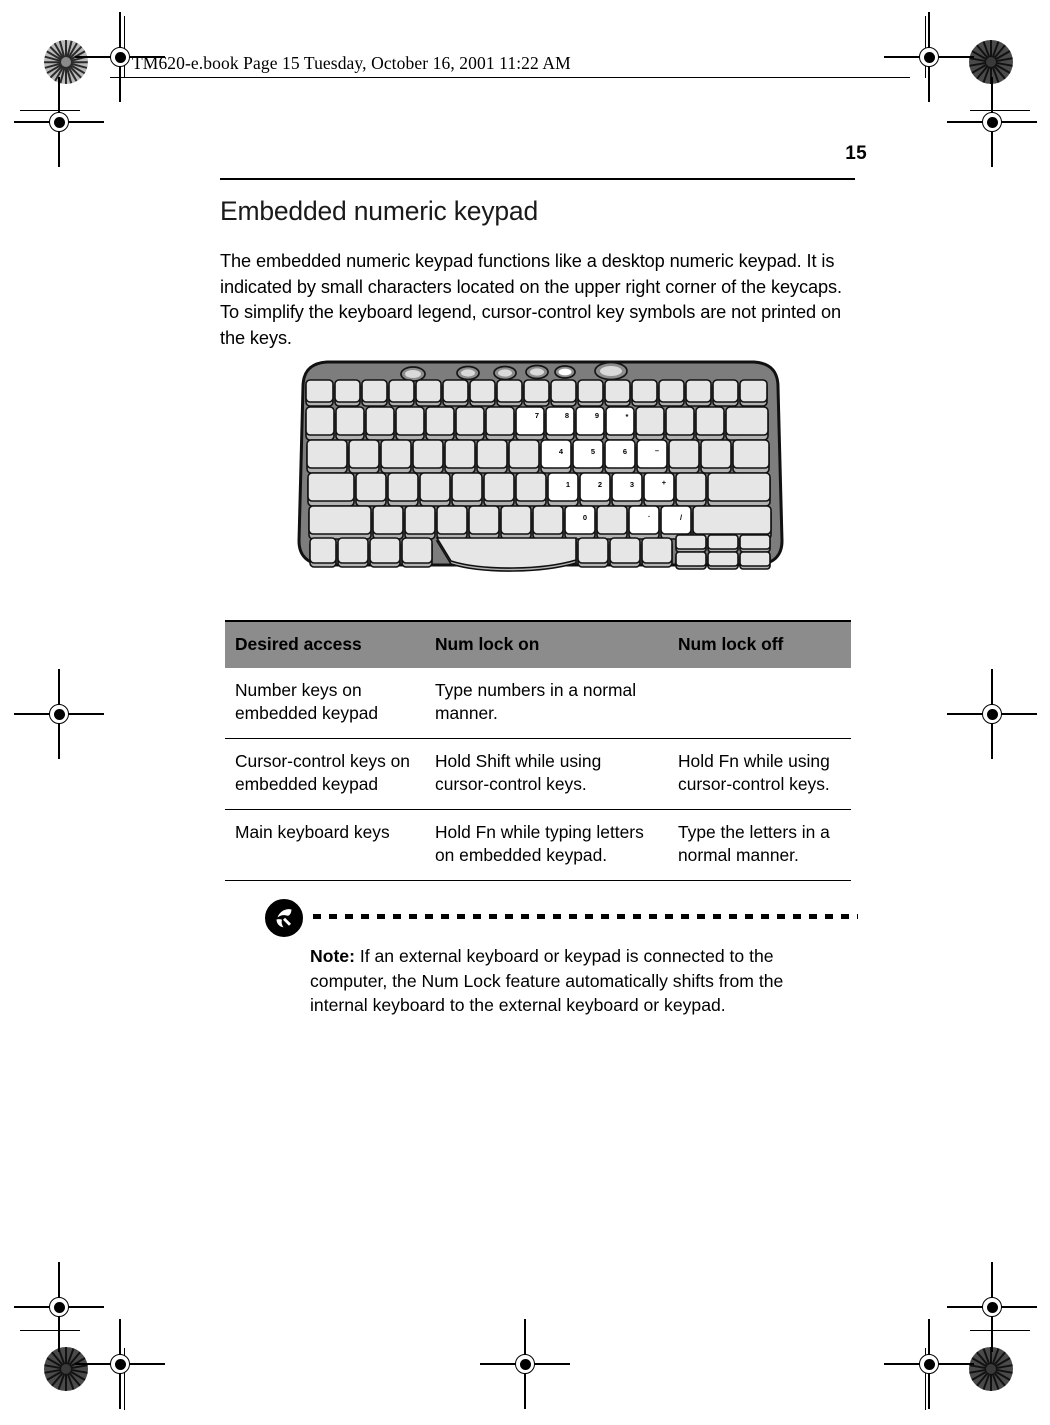 This screenshot has height=1425, width=1050. What do you see at coordinates (1000, 1331) in the screenshot?
I see `trim-line-right-bottom-h` at bounding box center [1000, 1331].